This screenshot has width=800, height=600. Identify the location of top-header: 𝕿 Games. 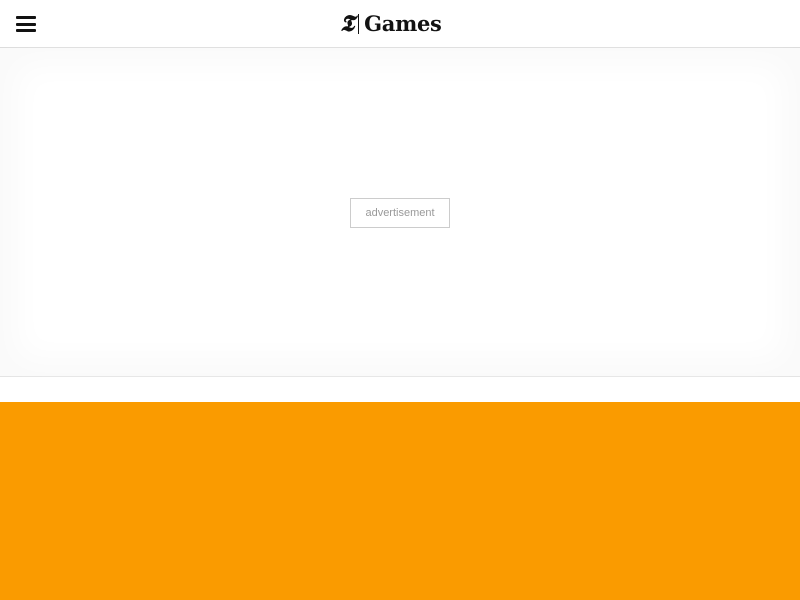
(400, 24).